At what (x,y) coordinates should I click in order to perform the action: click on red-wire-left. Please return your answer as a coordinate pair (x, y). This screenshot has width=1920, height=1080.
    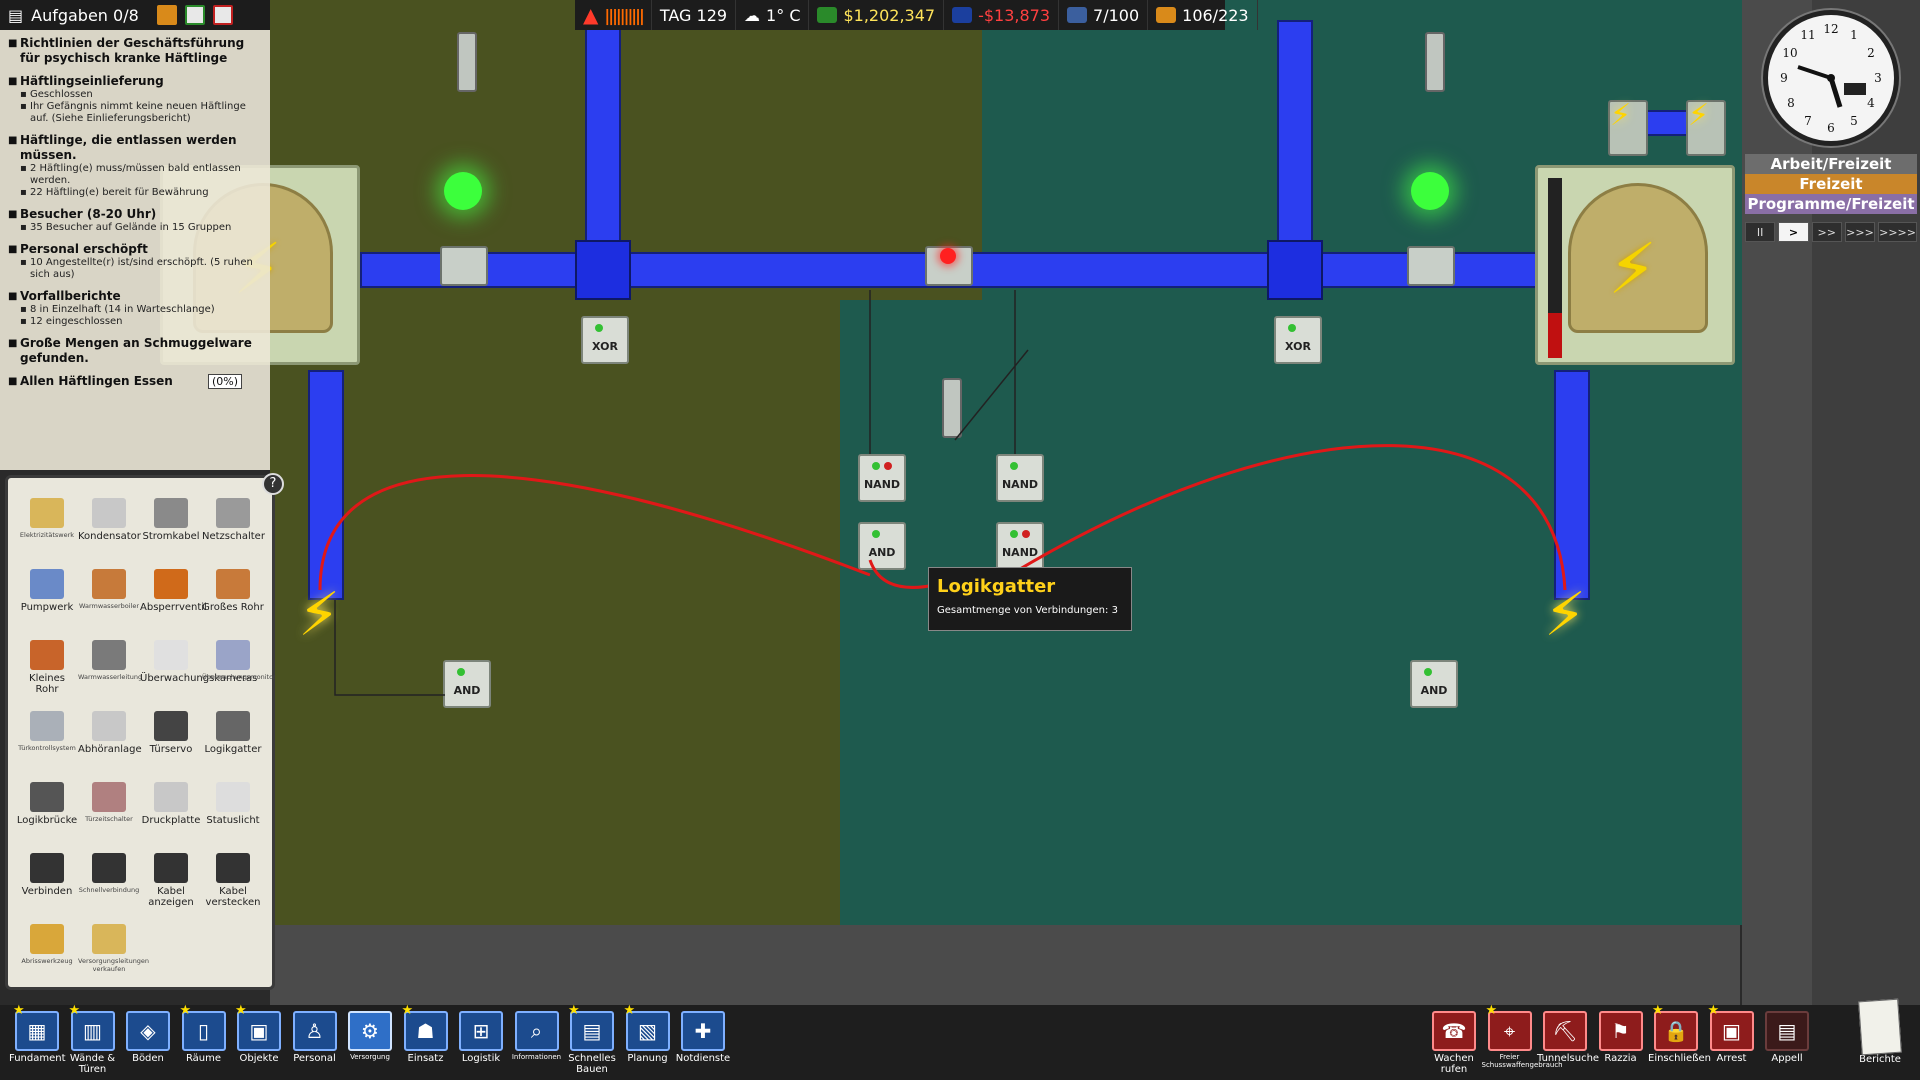
    Looking at the image, I should click on (594, 532).